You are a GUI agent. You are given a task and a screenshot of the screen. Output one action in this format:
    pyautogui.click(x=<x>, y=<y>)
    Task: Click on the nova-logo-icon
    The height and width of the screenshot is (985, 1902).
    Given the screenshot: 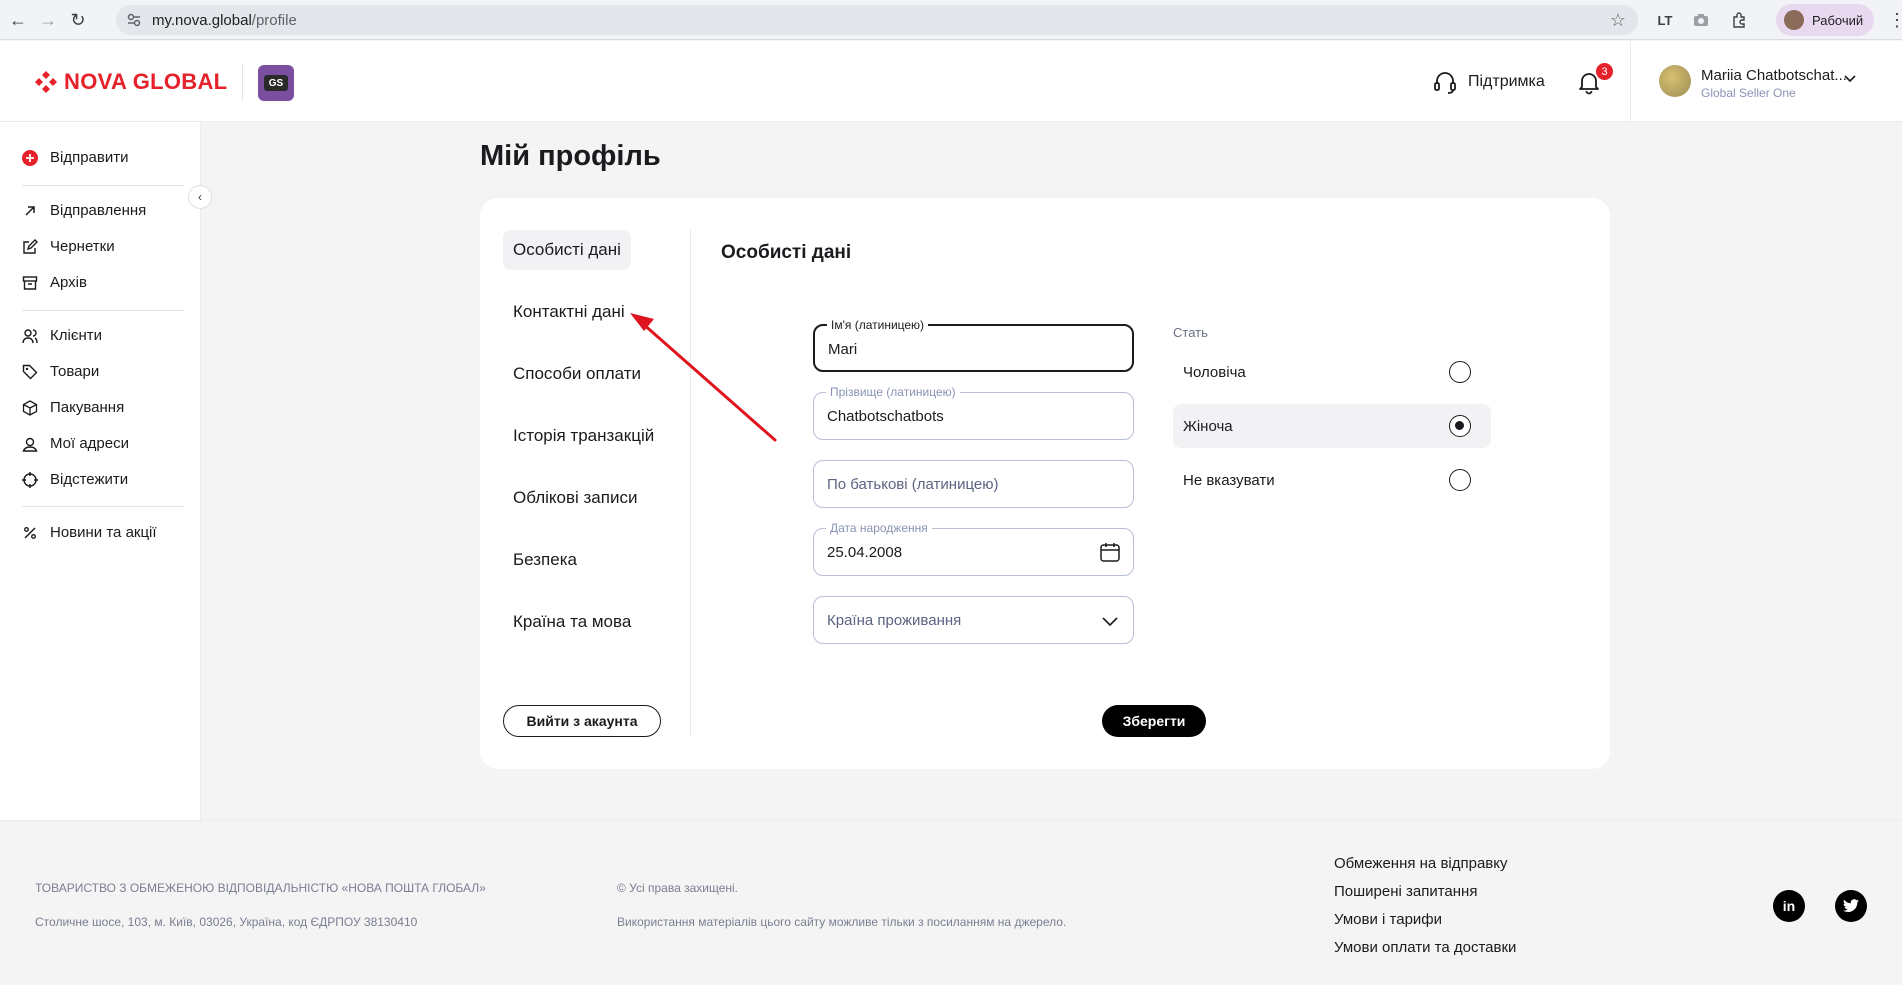 What is the action you would take?
    pyautogui.click(x=46, y=82)
    